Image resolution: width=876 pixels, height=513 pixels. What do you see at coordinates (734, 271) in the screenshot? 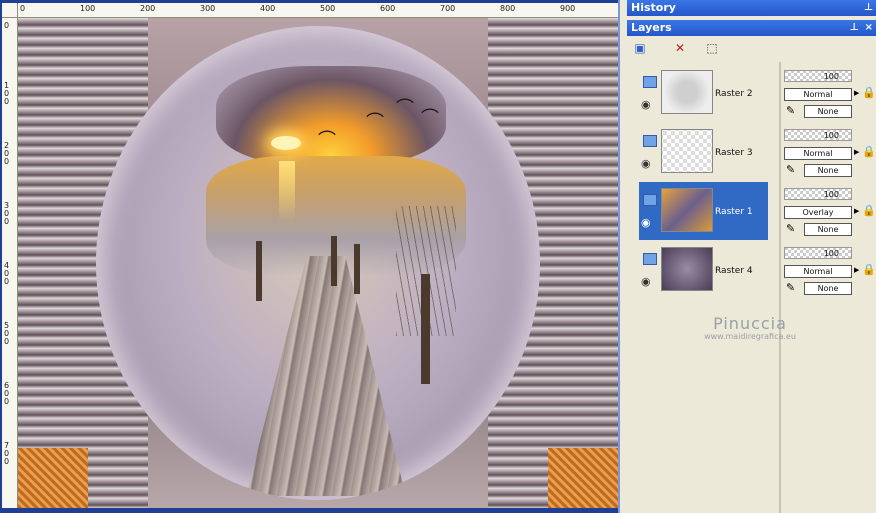
I see `layer-name: Raster 4` at bounding box center [734, 271].